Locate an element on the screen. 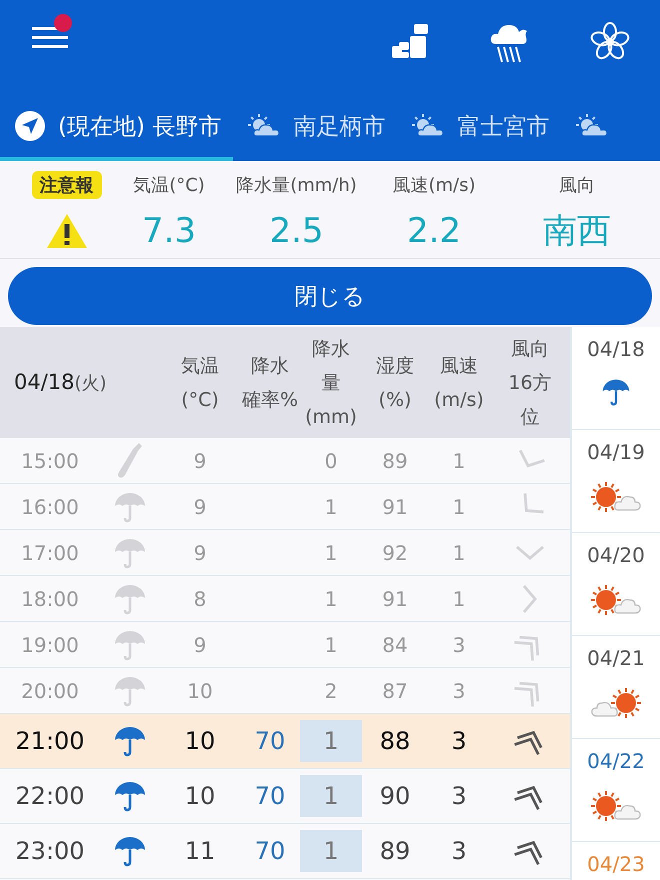 Image resolution: width=660 pixels, height=880 pixels. weather-value: 7.3 is located at coordinates (169, 231).